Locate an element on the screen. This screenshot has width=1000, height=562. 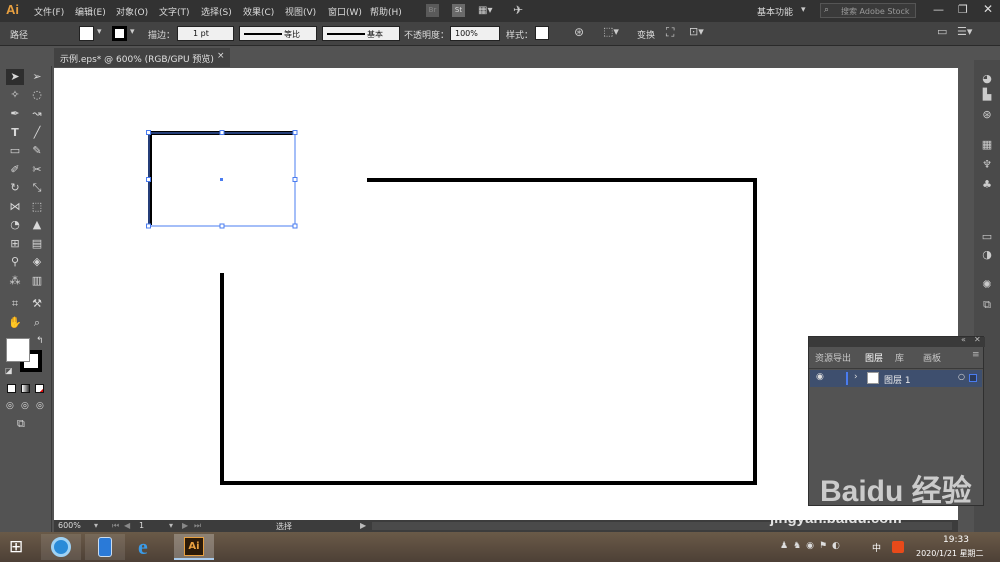
collapse-icon: « is located at coordinates (963, 339).